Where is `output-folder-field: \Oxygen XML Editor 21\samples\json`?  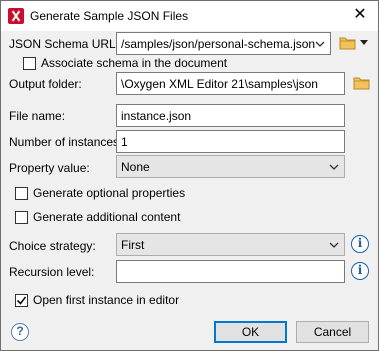 output-folder-field: \Oxygen XML Editor 21\samples\json is located at coordinates (230, 83).